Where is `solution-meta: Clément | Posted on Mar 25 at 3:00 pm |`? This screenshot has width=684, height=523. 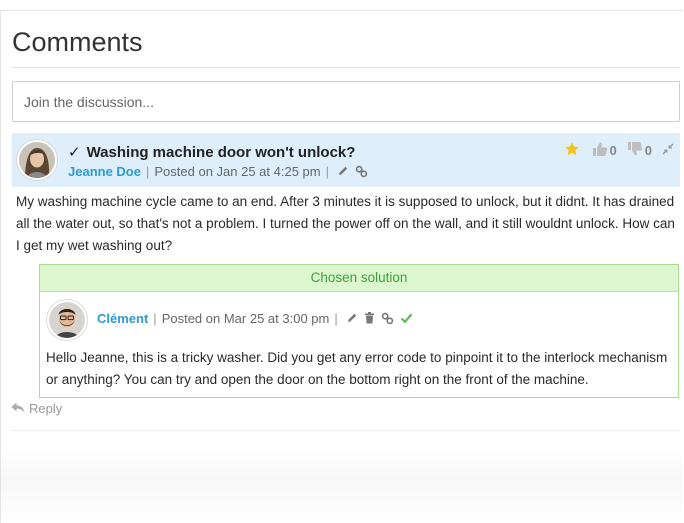 solution-meta: Clément | Posted on Mar 25 at 3:00 pm | is located at coordinates (256, 319).